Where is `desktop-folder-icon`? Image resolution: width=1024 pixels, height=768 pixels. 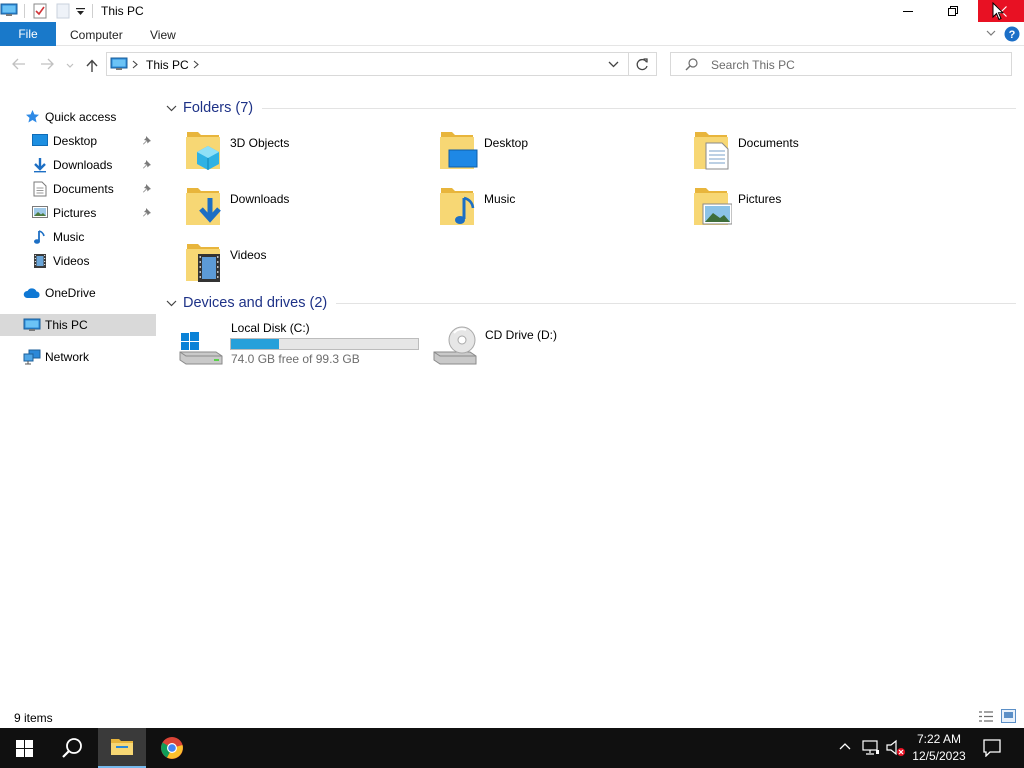
desktop-folder-icon is located at coordinates (458, 150).